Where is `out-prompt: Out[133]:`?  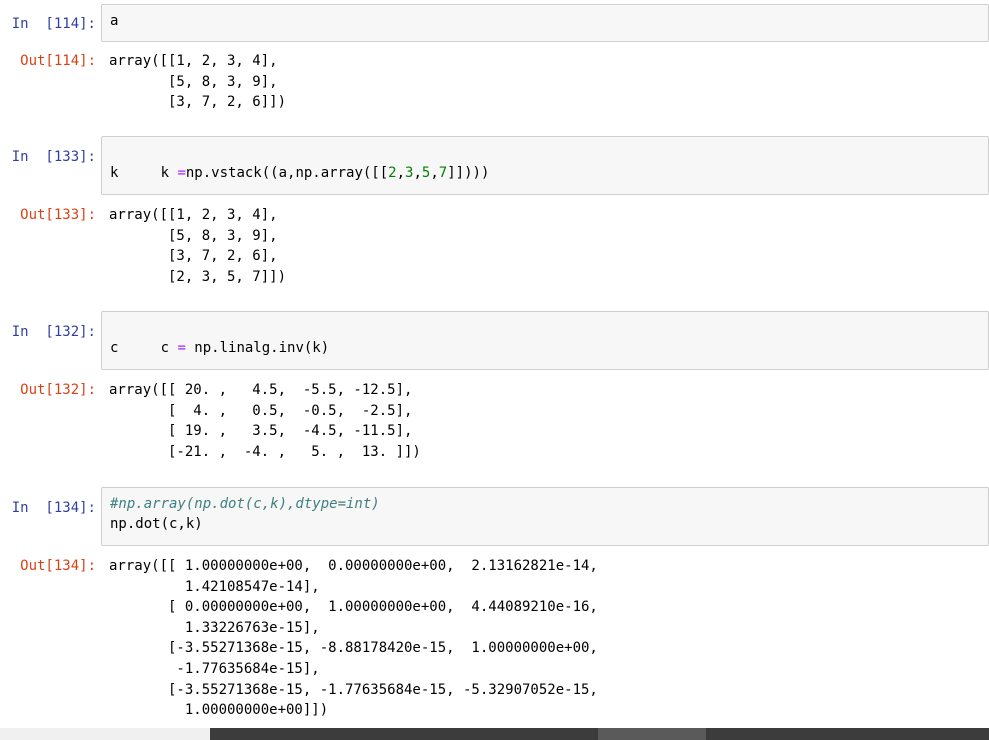 out-prompt: Out[133]: is located at coordinates (58, 215).